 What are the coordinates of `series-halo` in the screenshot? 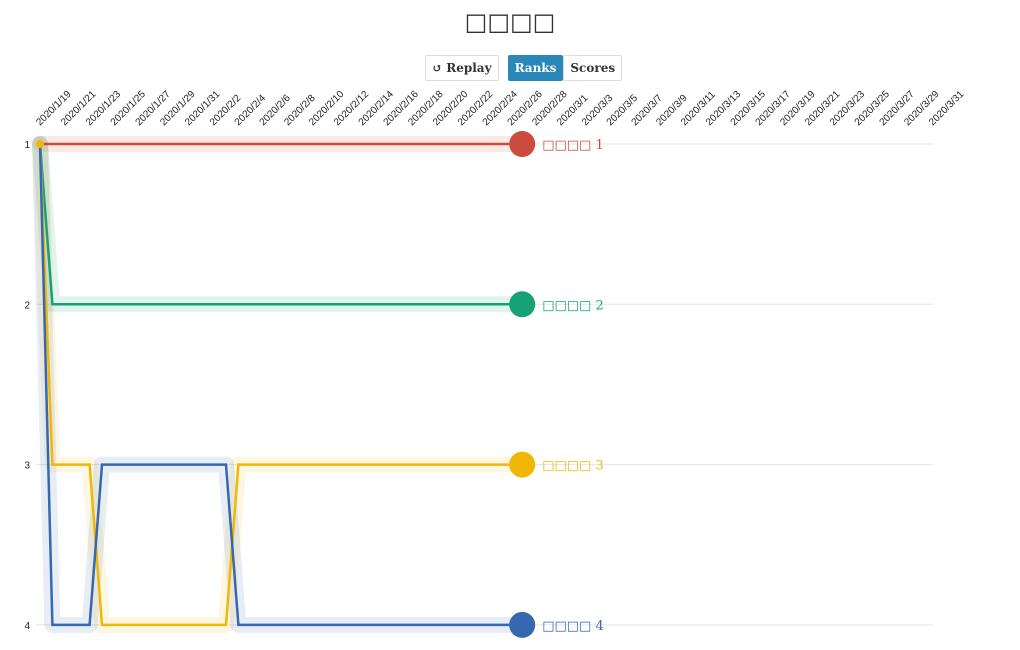 It's located at (276, 224).